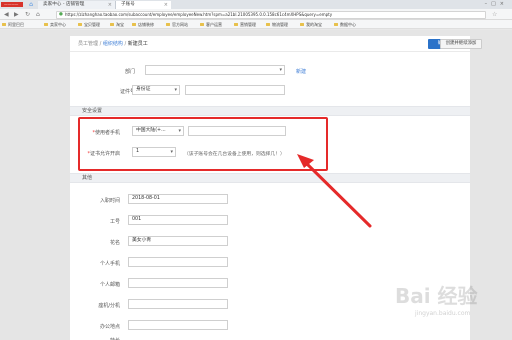  I want to click on watermark-sub: jingyan.baidu.com, so click(443, 313).